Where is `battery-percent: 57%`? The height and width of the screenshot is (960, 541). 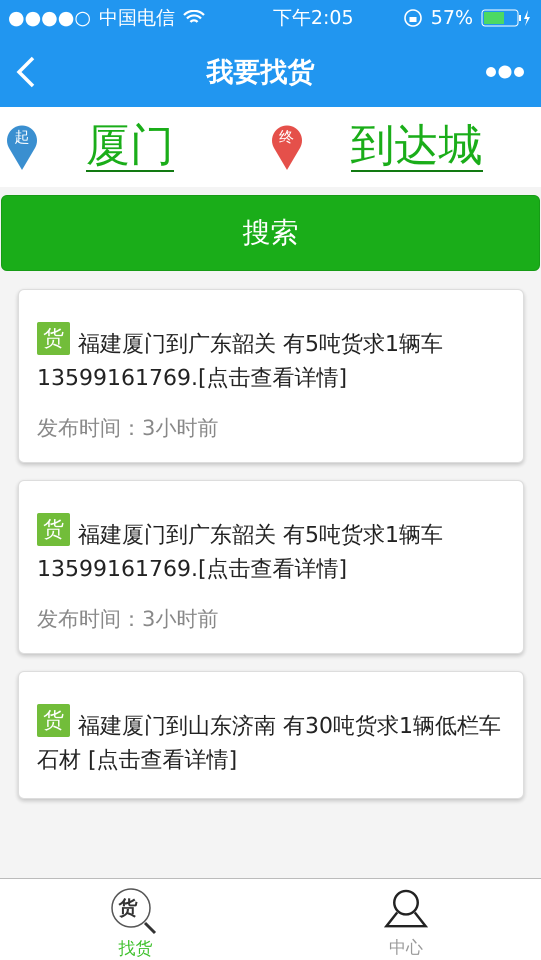 battery-percent: 57% is located at coordinates (451, 18).